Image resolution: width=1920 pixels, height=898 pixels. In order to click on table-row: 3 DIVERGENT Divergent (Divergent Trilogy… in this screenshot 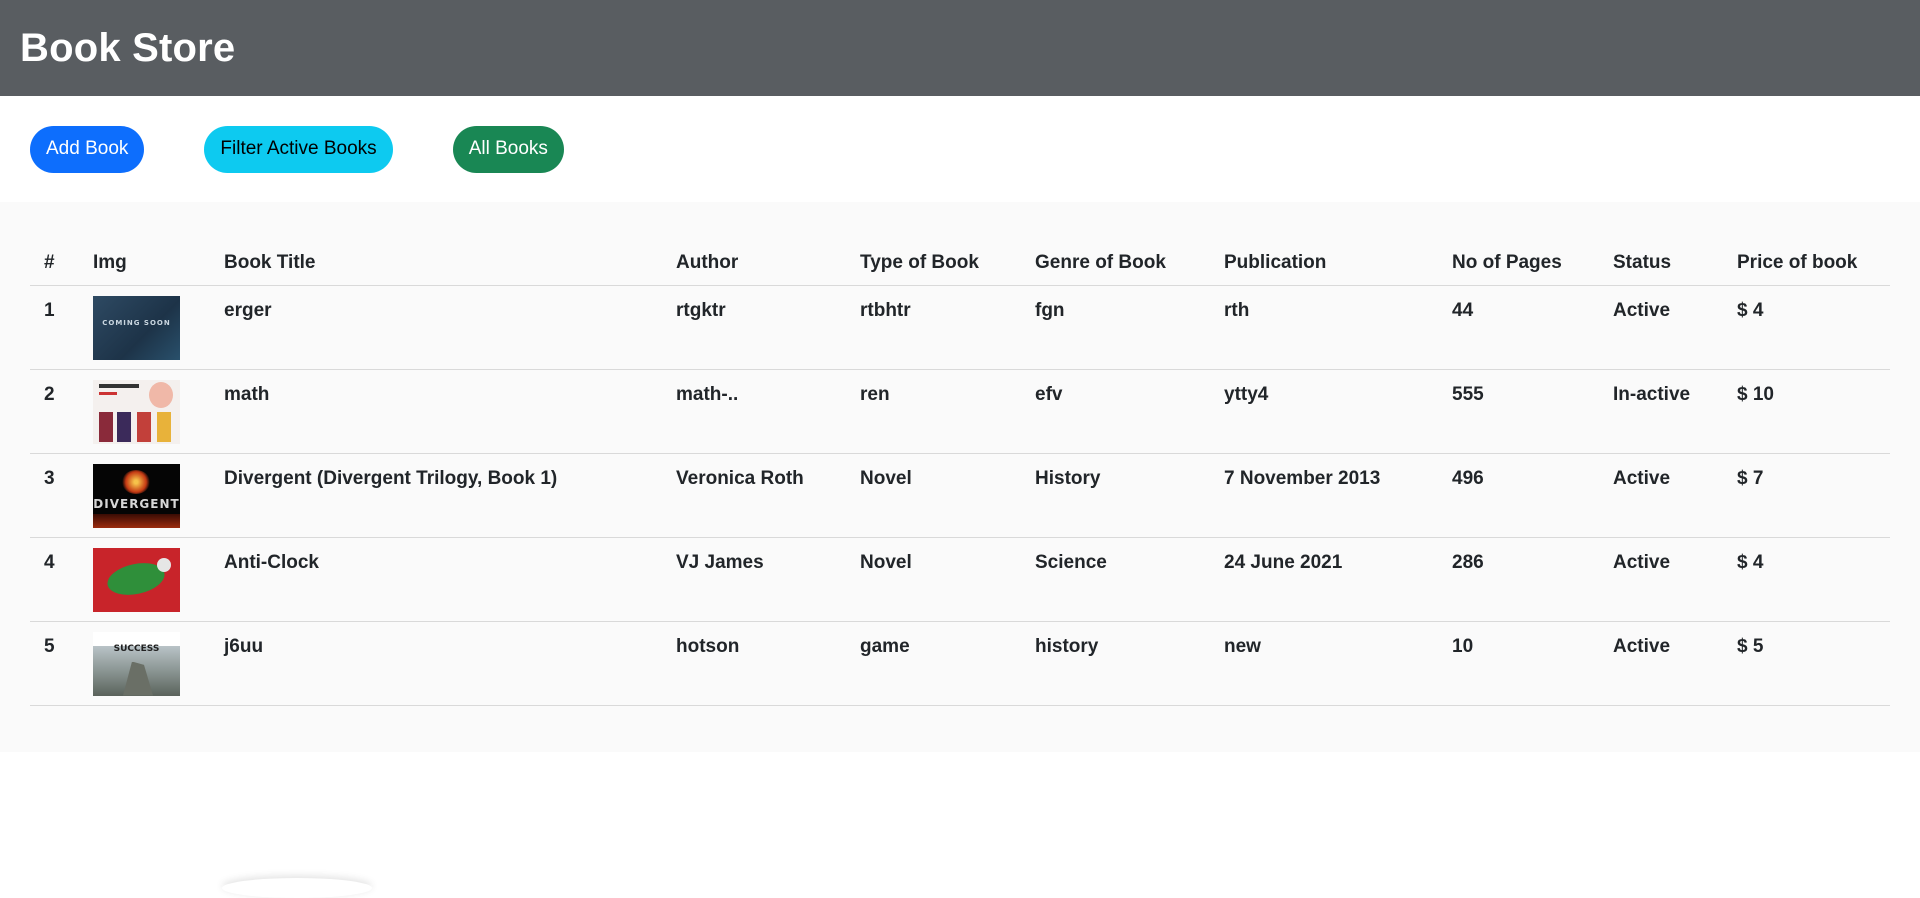, I will do `click(960, 495)`.